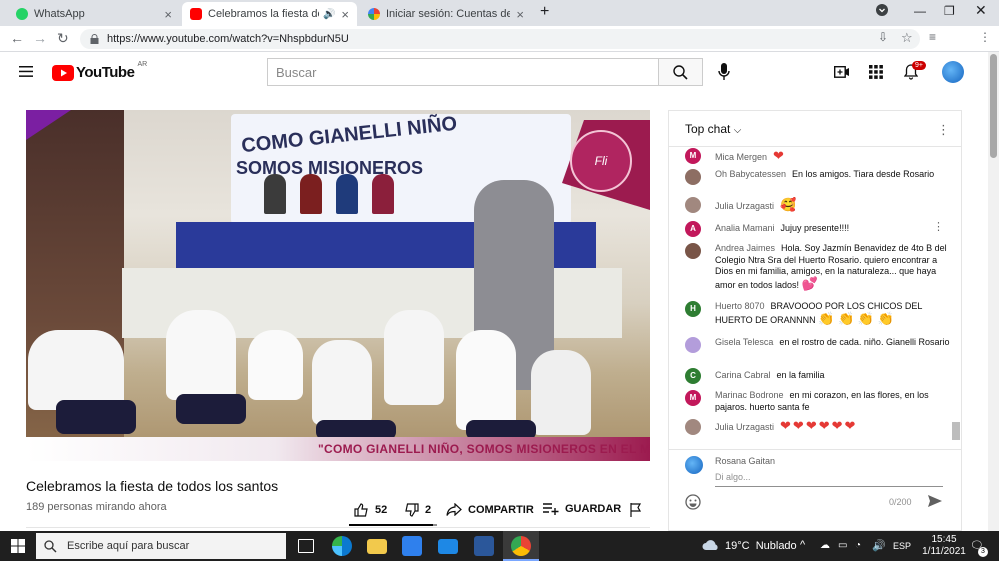 Image resolution: width=999 pixels, height=561 pixels. What do you see at coordinates (902, 546) in the screenshot?
I see `input-language: ESP` at bounding box center [902, 546].